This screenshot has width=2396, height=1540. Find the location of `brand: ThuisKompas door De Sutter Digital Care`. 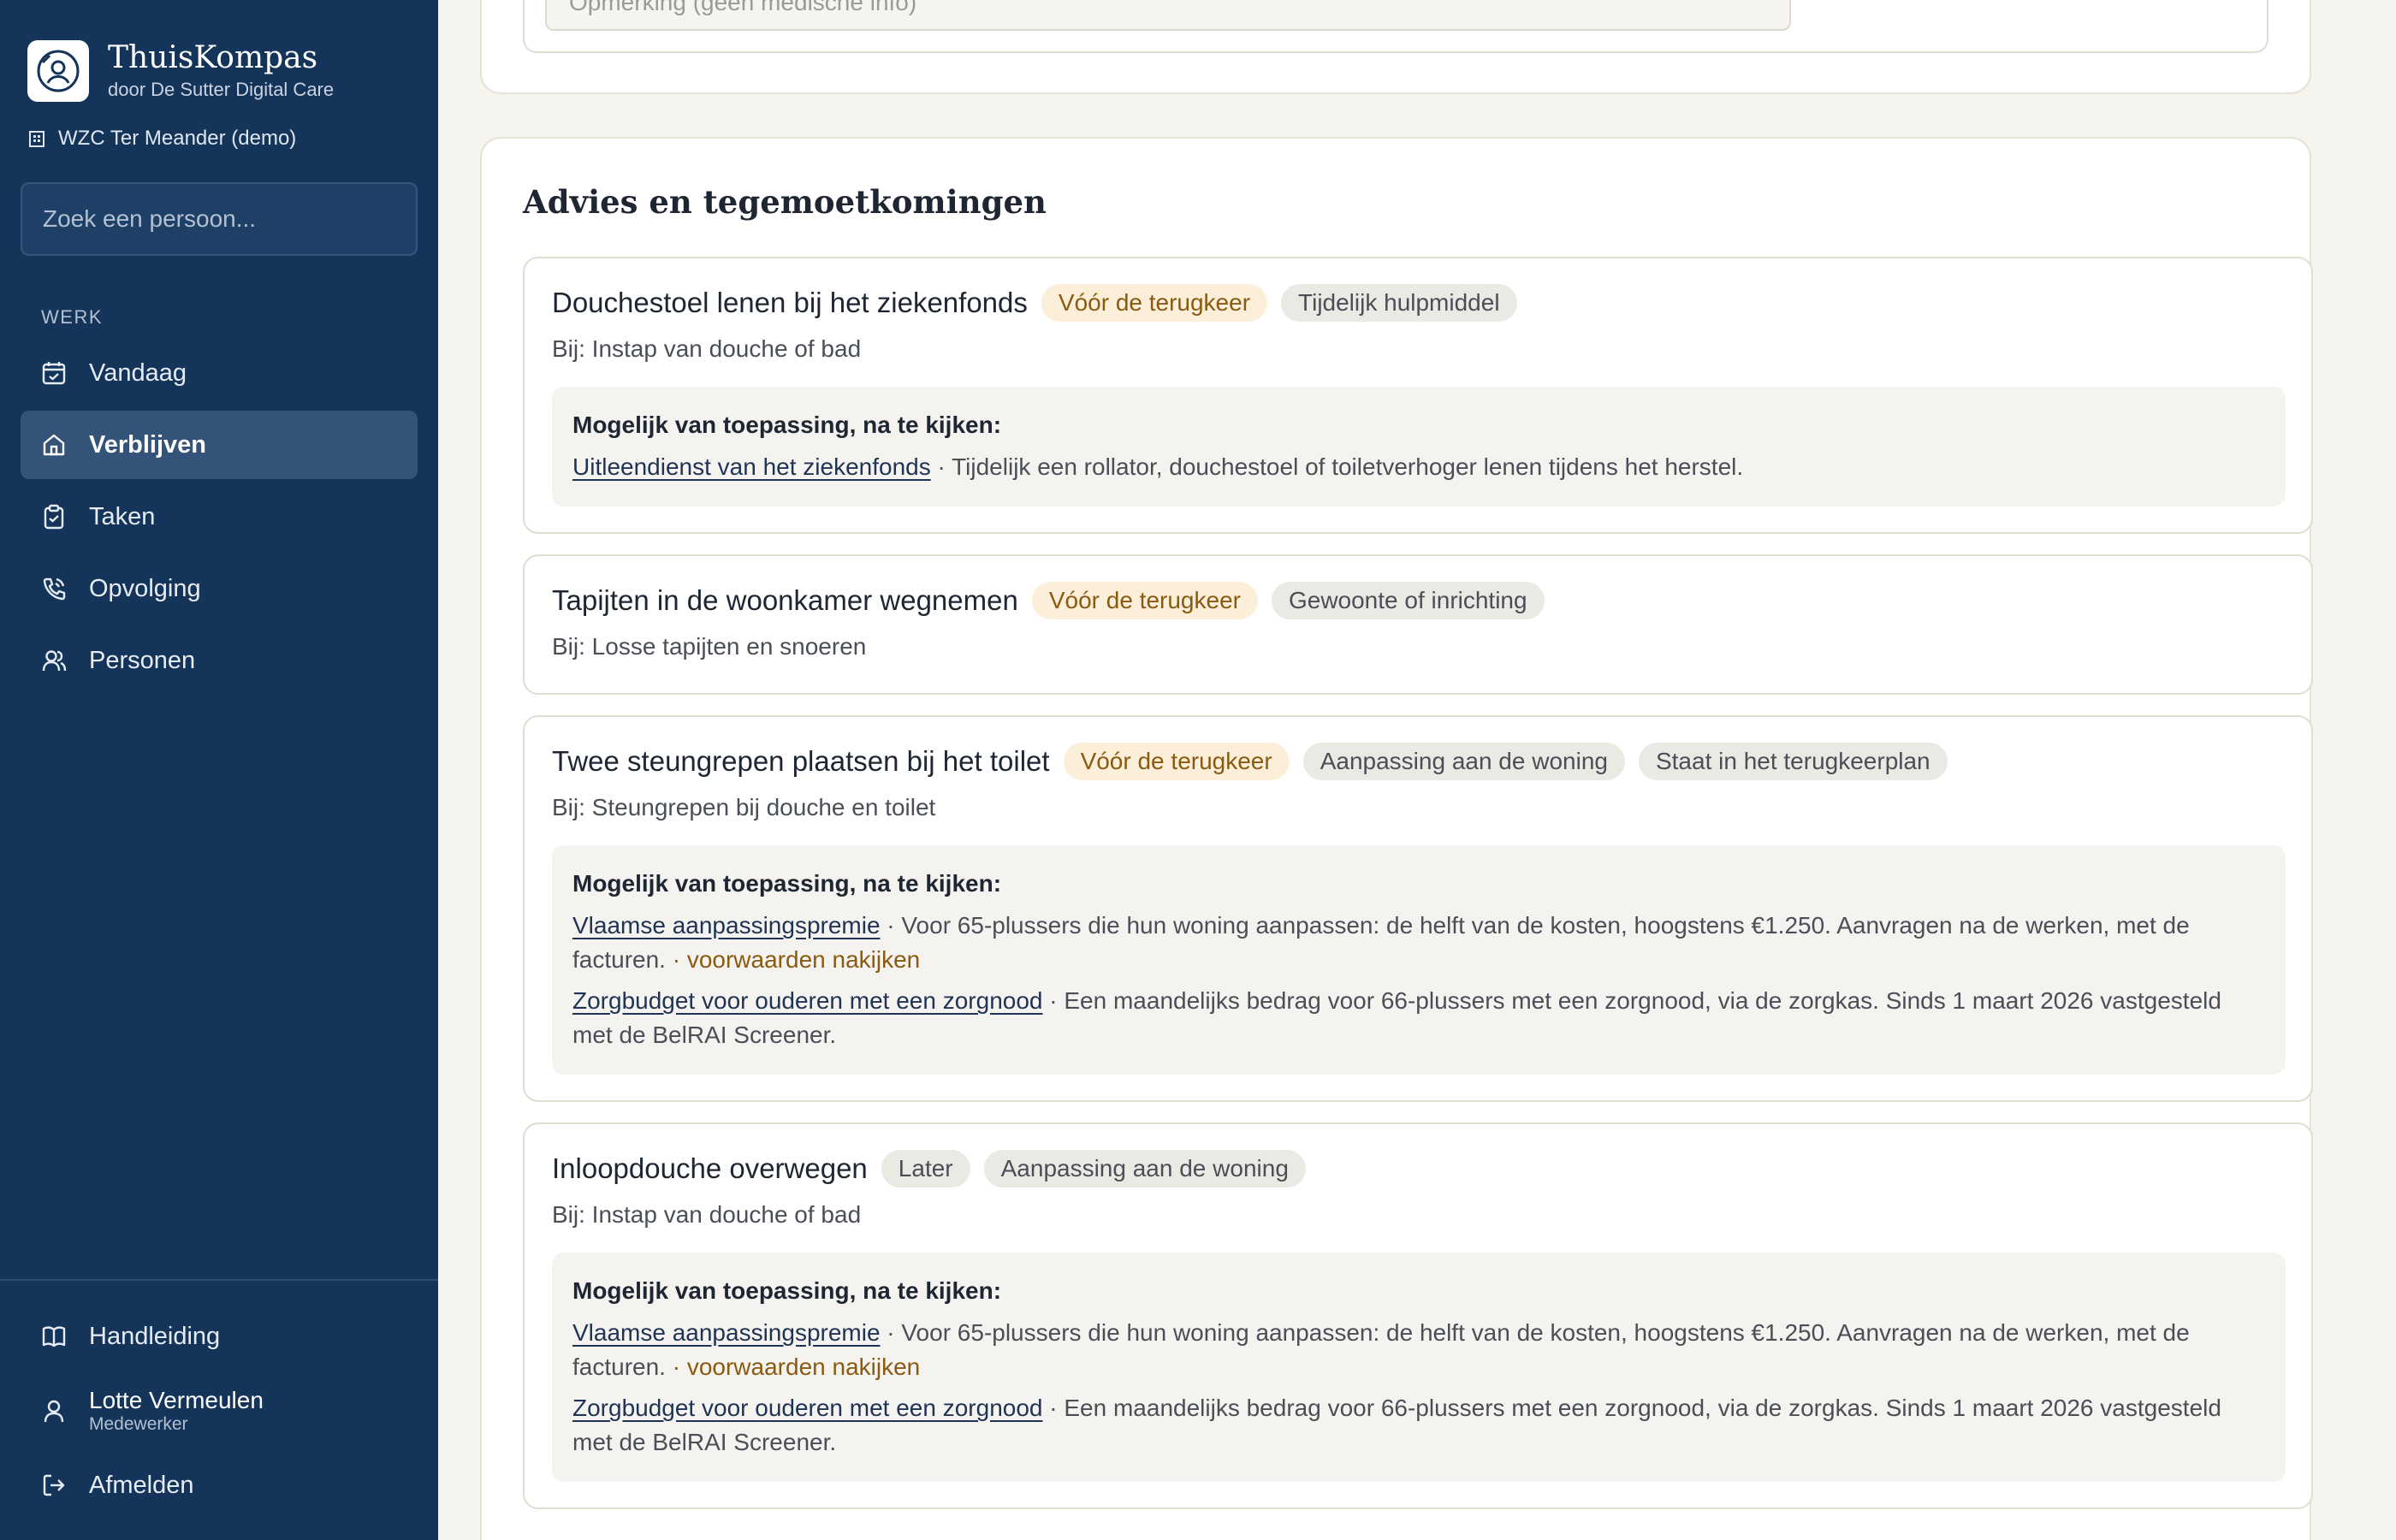

brand: ThuisKompas door De Sutter Digital Care is located at coordinates (180, 71).